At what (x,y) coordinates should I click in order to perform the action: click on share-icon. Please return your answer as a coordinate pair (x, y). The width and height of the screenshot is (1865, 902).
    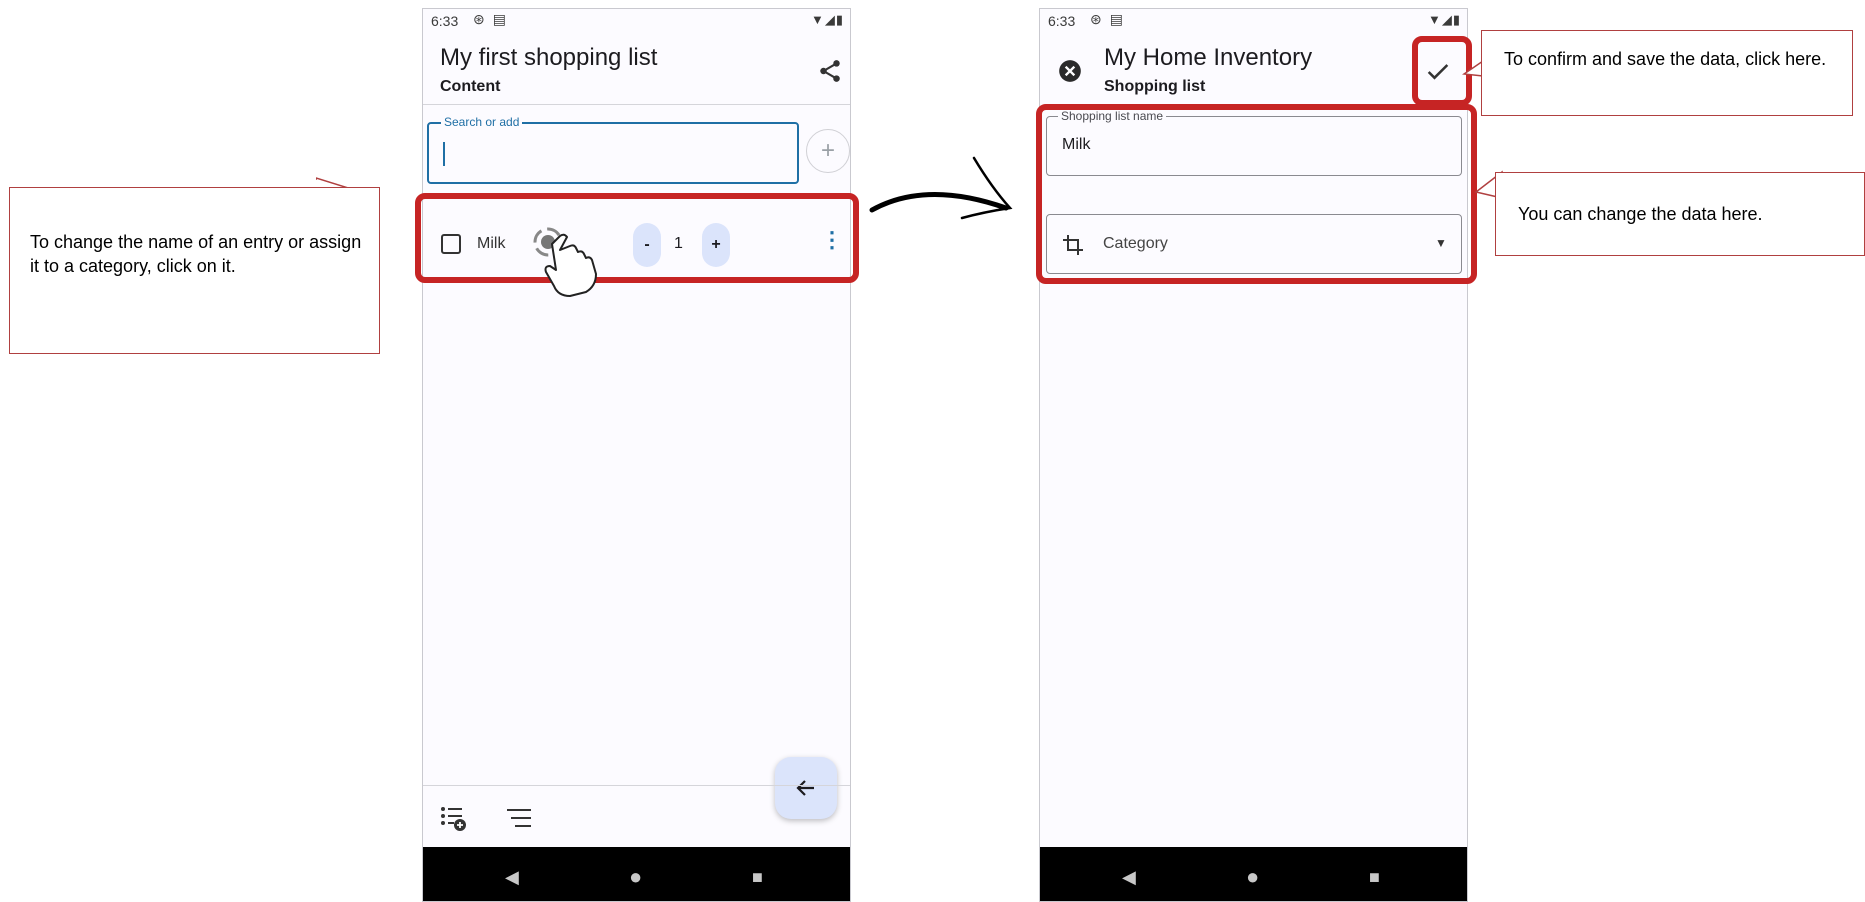
    Looking at the image, I should click on (830, 71).